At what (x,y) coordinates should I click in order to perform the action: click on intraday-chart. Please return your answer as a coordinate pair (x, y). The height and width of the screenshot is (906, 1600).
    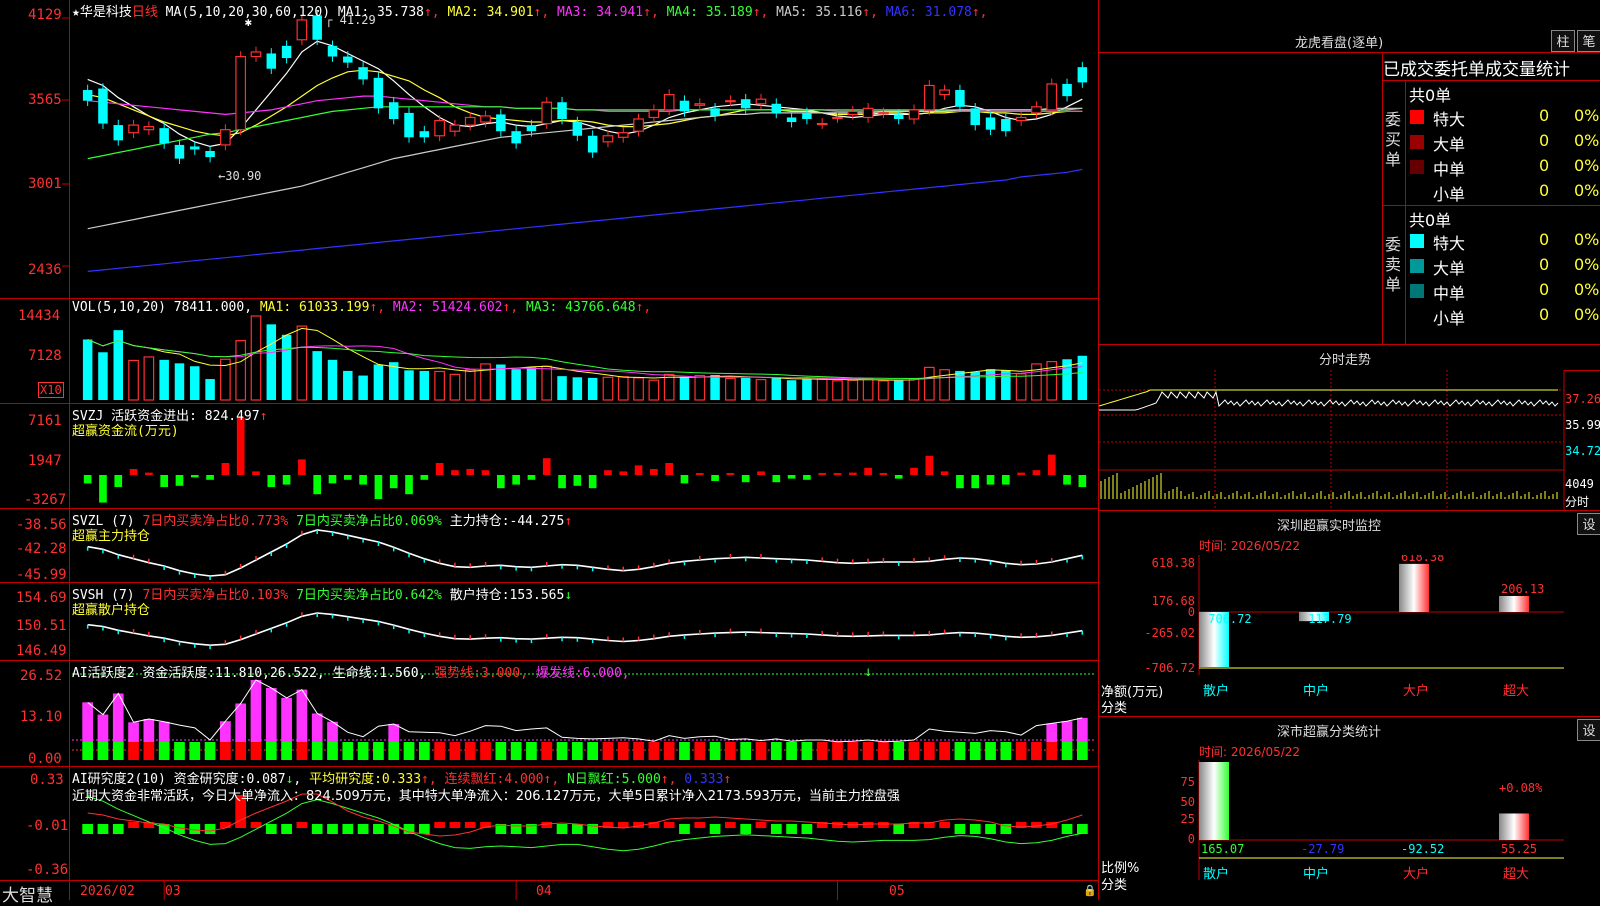
    Looking at the image, I should click on (1349, 440).